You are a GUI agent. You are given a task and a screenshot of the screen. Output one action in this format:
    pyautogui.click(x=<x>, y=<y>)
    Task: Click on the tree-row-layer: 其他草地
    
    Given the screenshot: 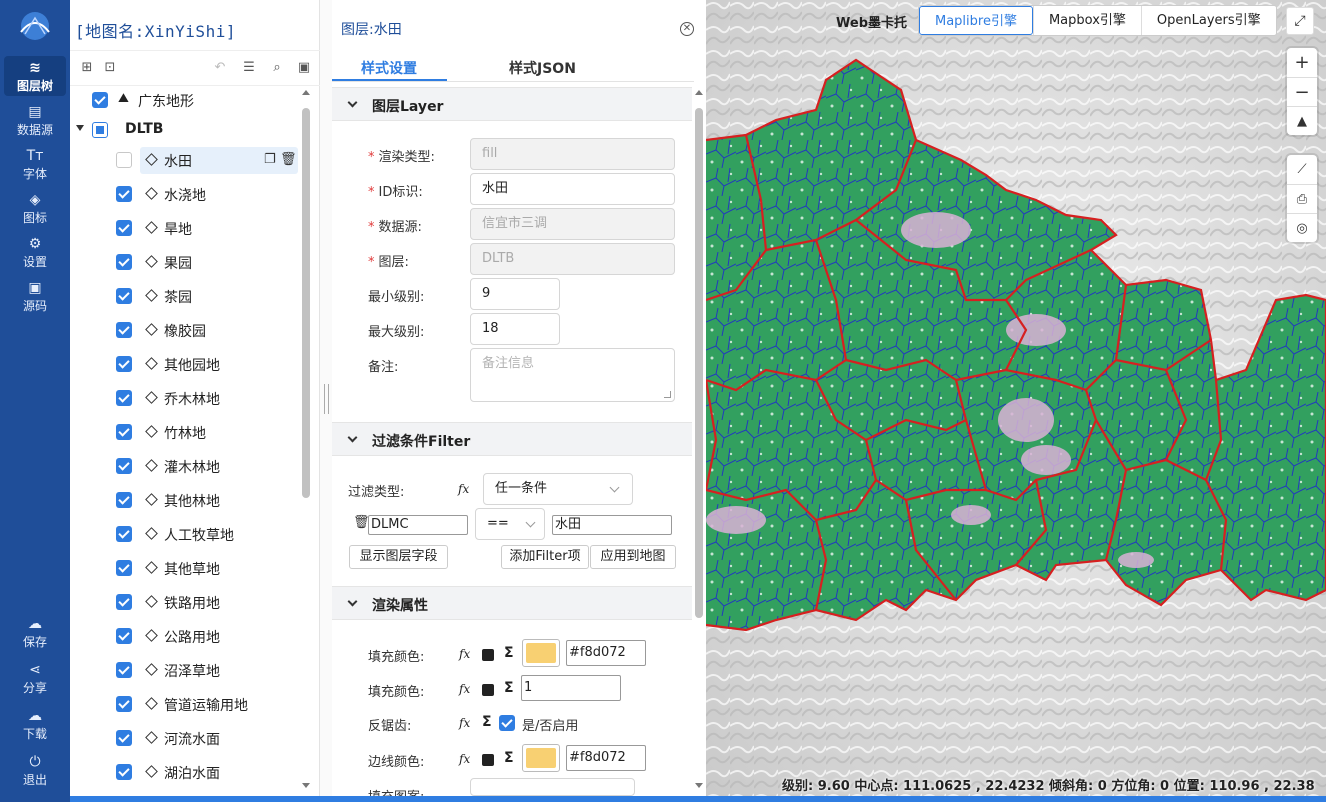 What is the action you would take?
    pyautogui.click(x=186, y=568)
    